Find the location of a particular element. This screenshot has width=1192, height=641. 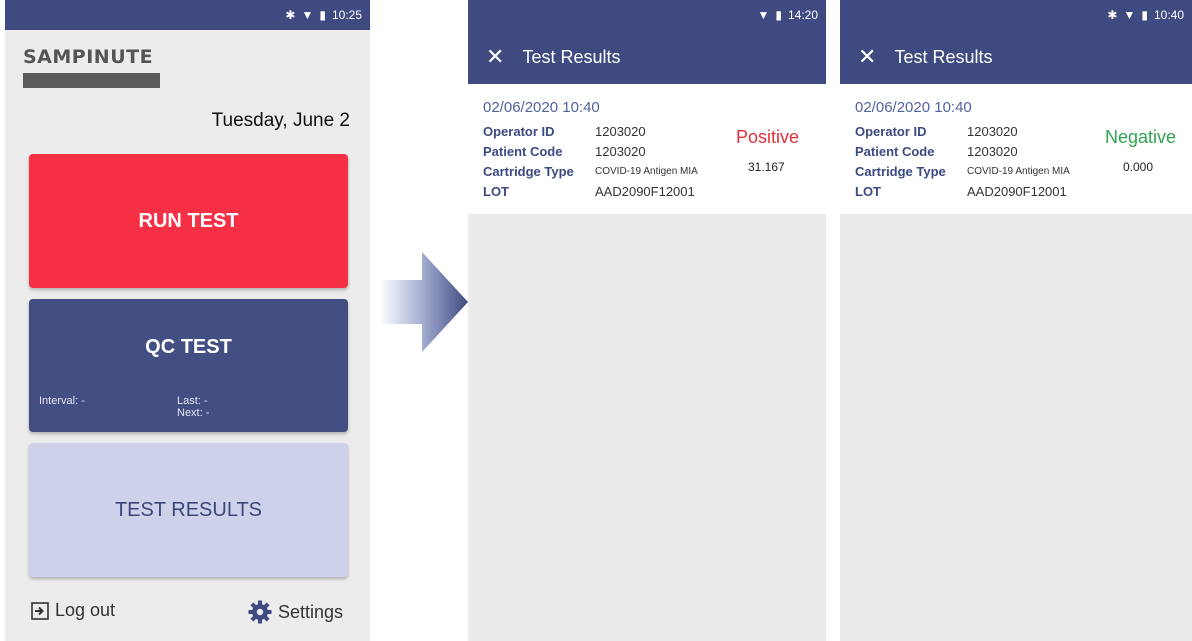

qc-next: Next: - is located at coordinates (193, 413).